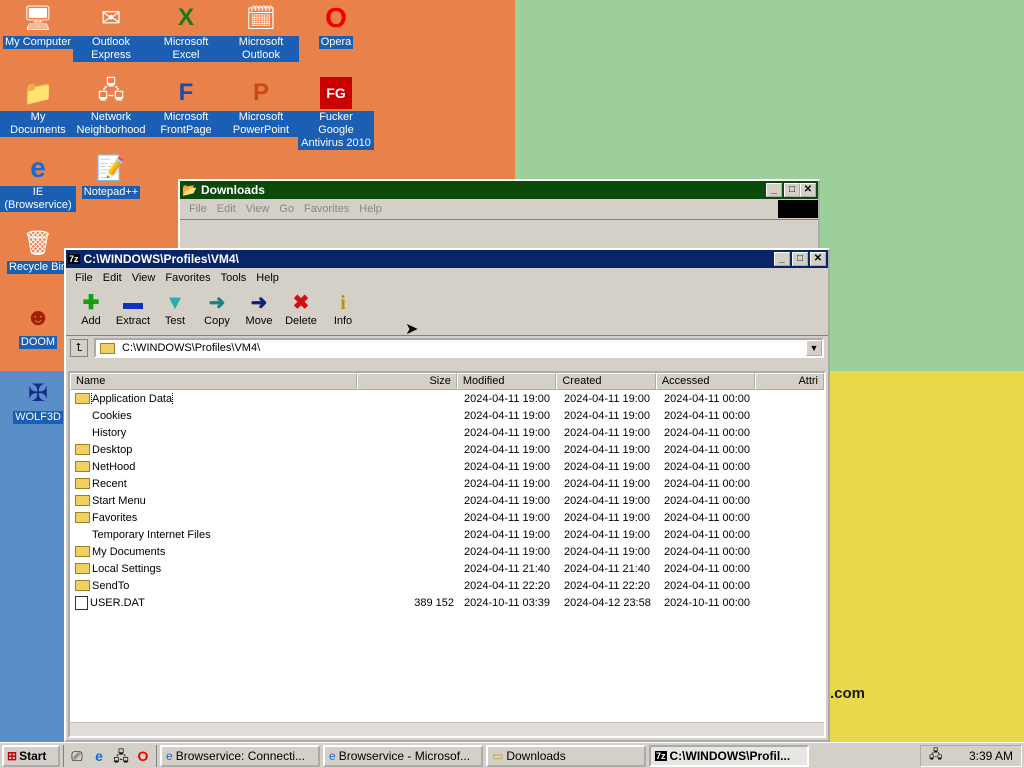  Describe the element at coordinates (336, 113) in the screenshot. I see `desktop-icon-antivirus: FG Fucker Google Antivirus 2010` at that location.